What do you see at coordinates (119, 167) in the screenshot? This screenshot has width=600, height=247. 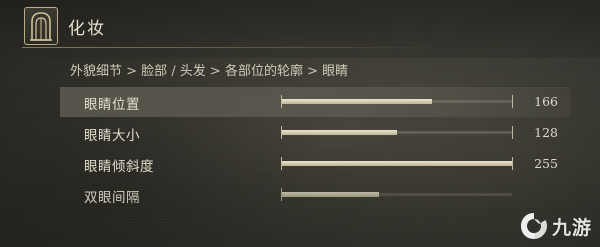 I see `slider-label: 眼睛倾斜度` at bounding box center [119, 167].